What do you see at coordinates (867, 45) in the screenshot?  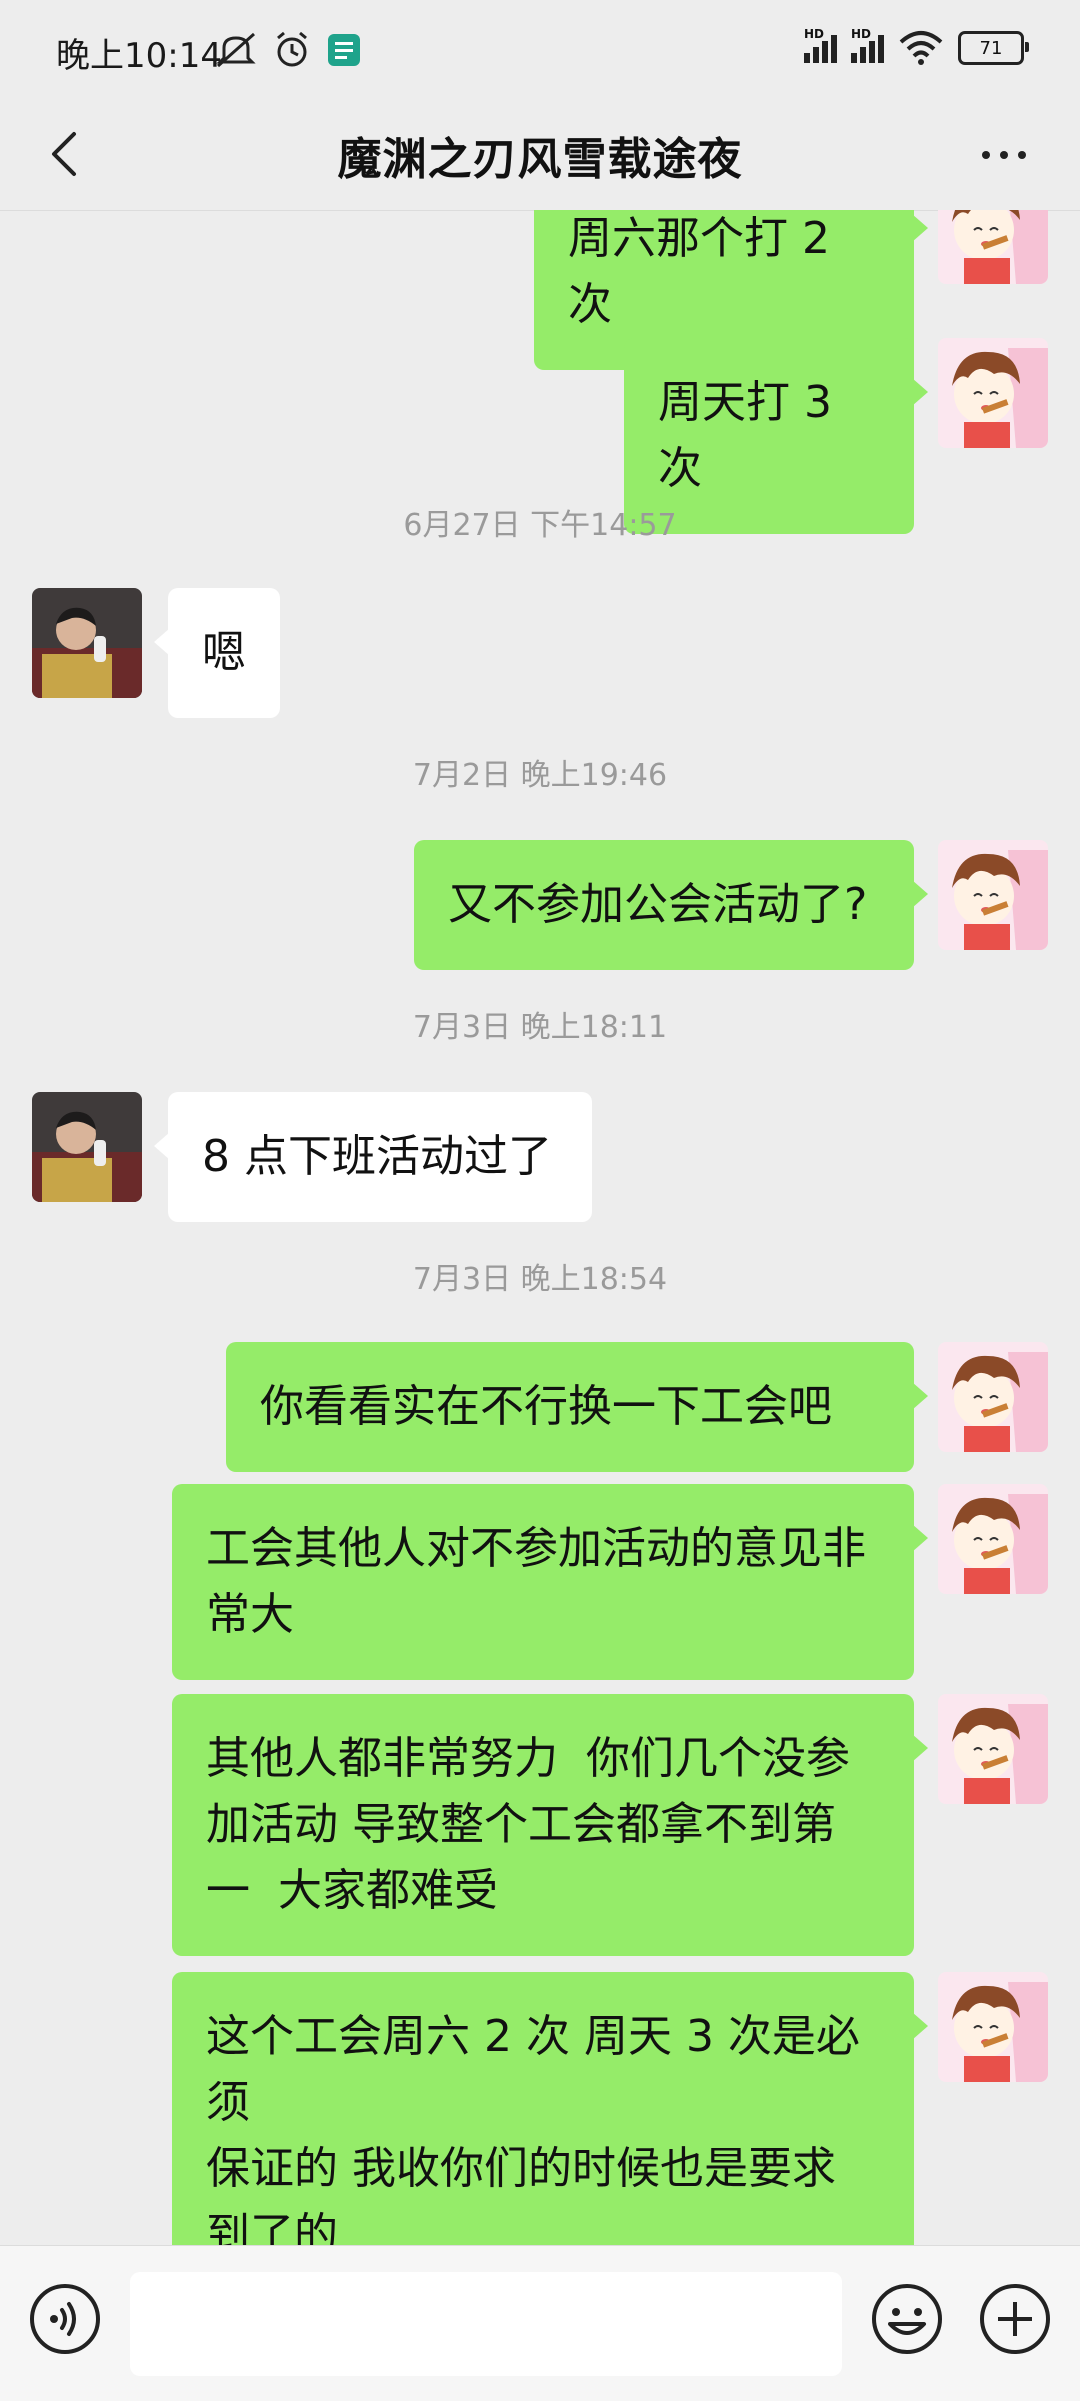 I see `signal-2-icon: HD` at bounding box center [867, 45].